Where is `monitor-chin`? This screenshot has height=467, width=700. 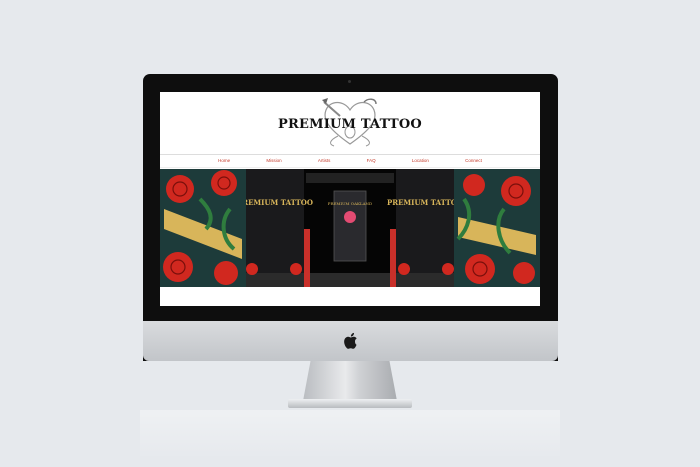
monitor-chin is located at coordinates (350, 341).